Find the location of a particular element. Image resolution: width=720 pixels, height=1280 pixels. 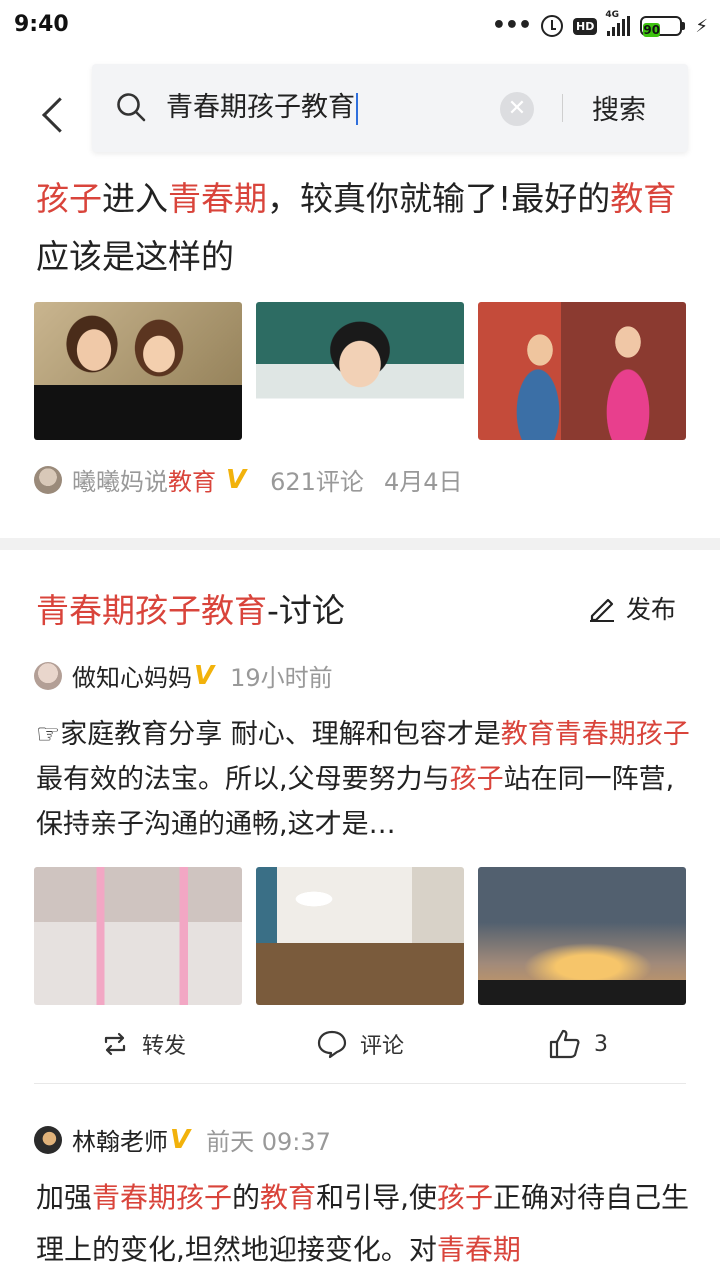

post-separator is located at coordinates (360, 1083).